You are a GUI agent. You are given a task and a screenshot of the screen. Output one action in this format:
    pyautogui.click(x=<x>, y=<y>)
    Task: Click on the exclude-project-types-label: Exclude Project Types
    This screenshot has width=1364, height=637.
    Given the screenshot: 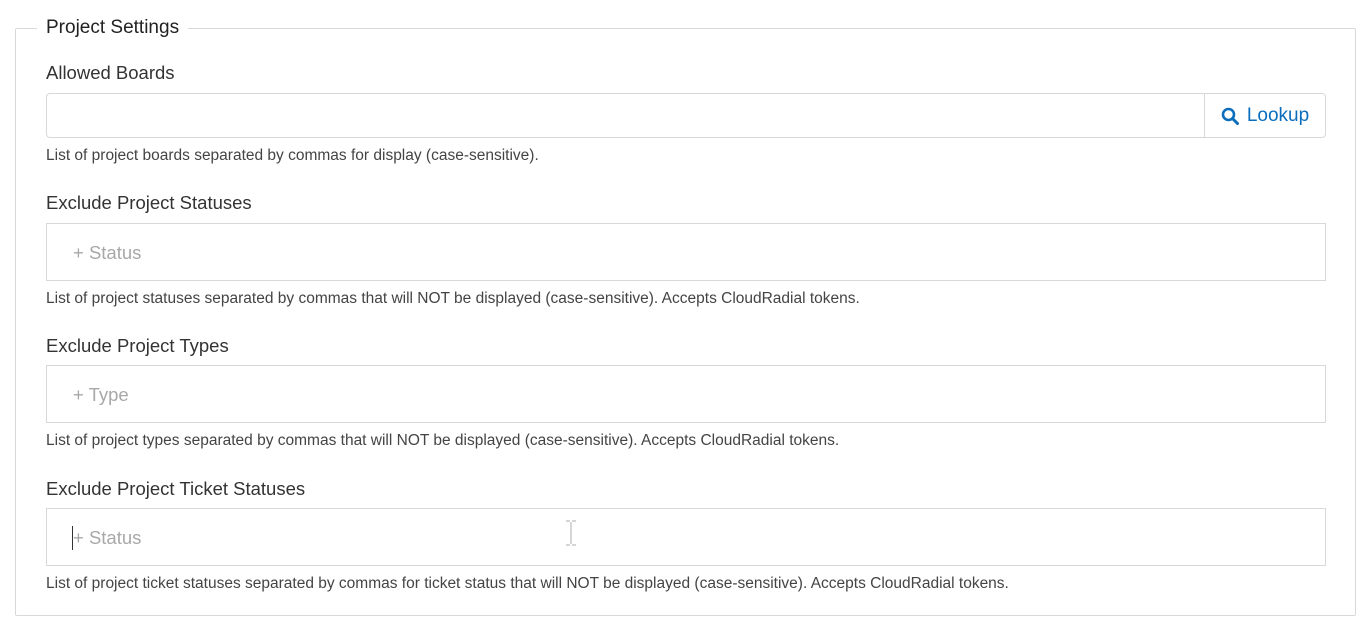 What is the action you would take?
    pyautogui.click(x=137, y=345)
    